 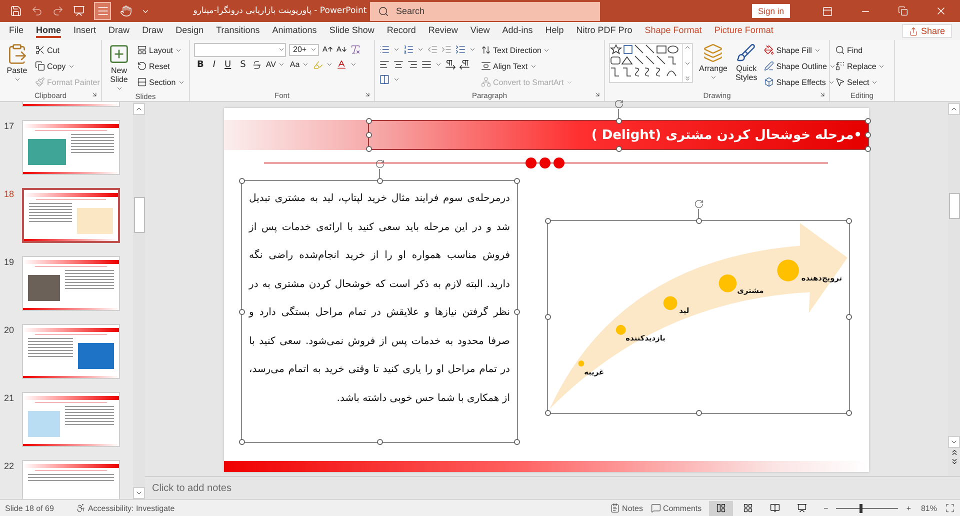 What do you see at coordinates (480, 31) in the screenshot?
I see `ribbon-tab: View` at bounding box center [480, 31].